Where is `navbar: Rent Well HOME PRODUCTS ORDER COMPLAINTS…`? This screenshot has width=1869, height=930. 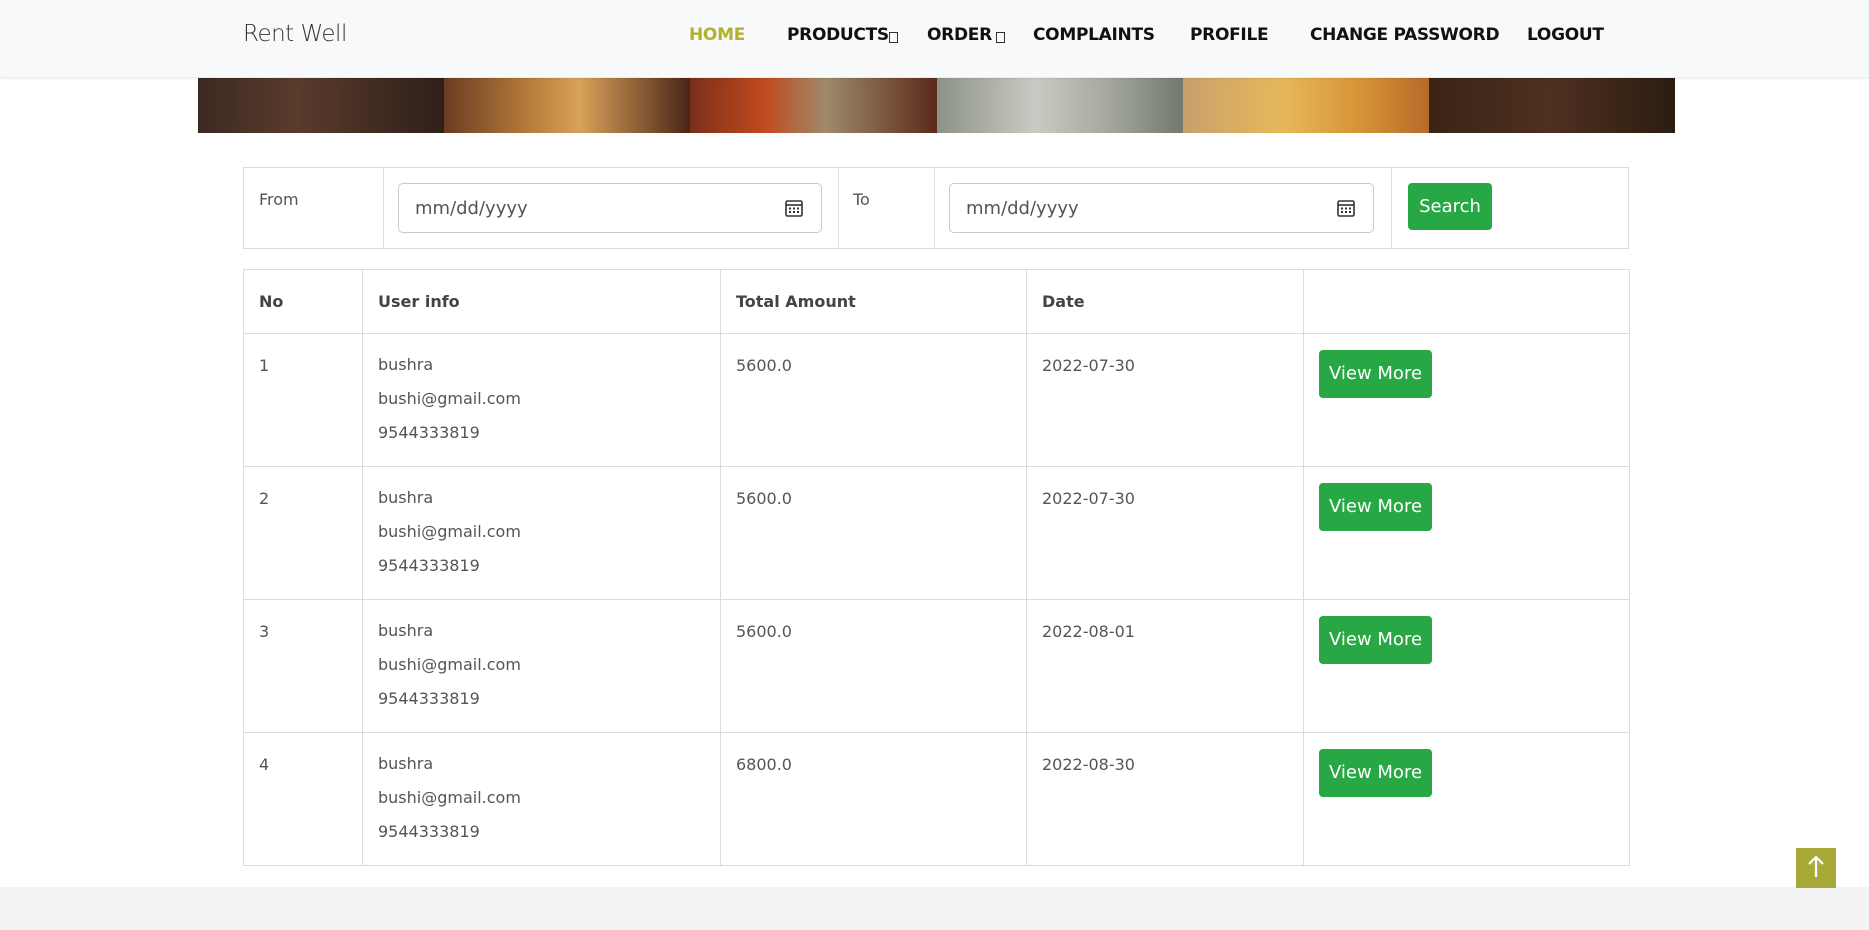 navbar: Rent Well HOME PRODUCTS ORDER COMPLAINTS… is located at coordinates (934, 39).